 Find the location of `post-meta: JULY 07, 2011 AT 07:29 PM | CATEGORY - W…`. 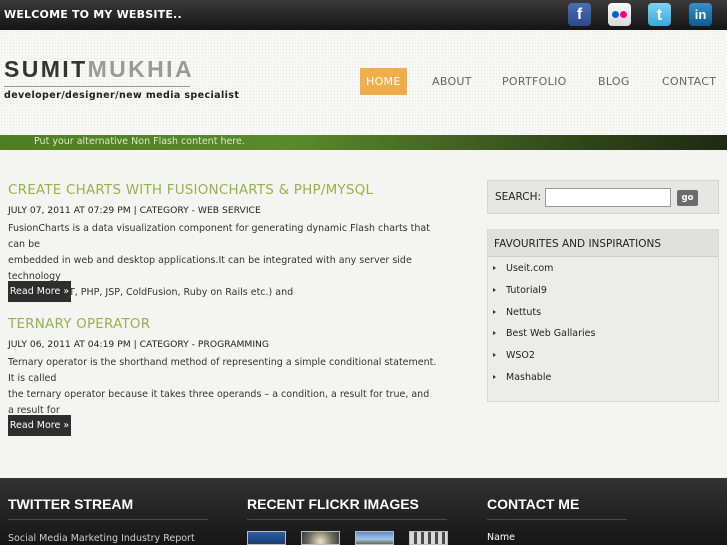

post-meta: JULY 07, 2011 AT 07:29 PM | CATEGORY - W… is located at coordinates (134, 210).